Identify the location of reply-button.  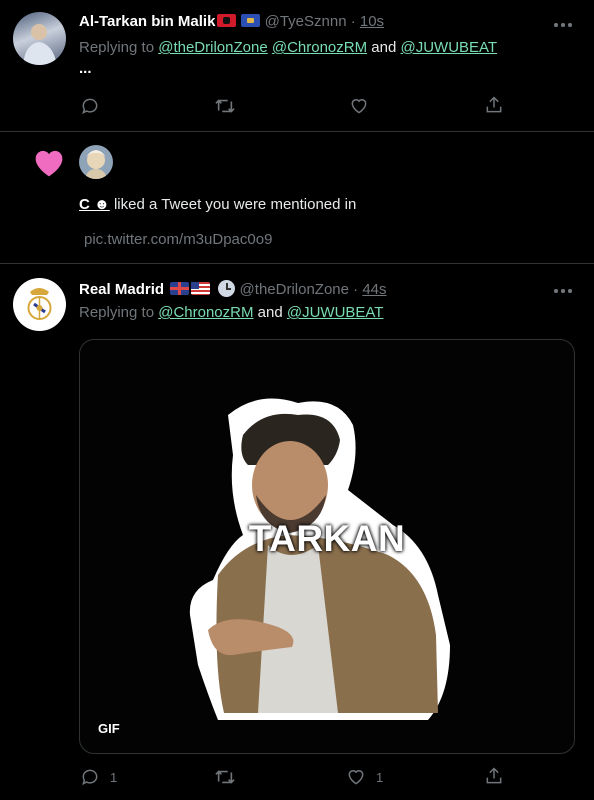
(90, 106).